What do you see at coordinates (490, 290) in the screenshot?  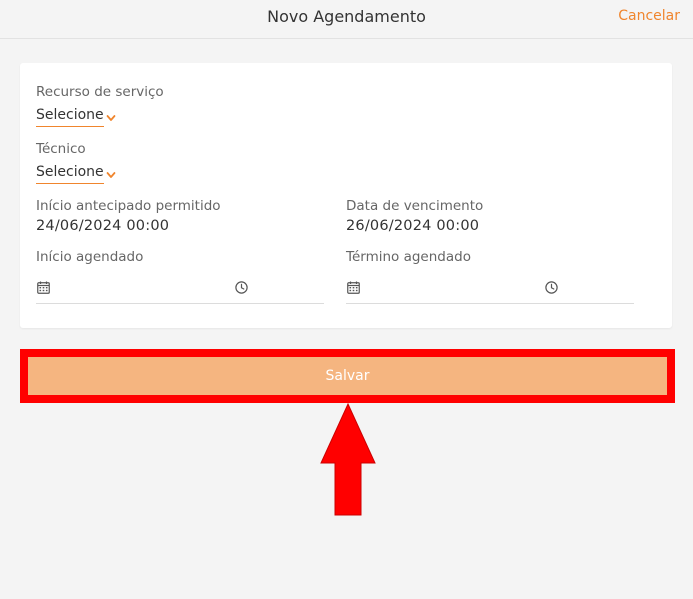 I see `scheduled-end-input` at bounding box center [490, 290].